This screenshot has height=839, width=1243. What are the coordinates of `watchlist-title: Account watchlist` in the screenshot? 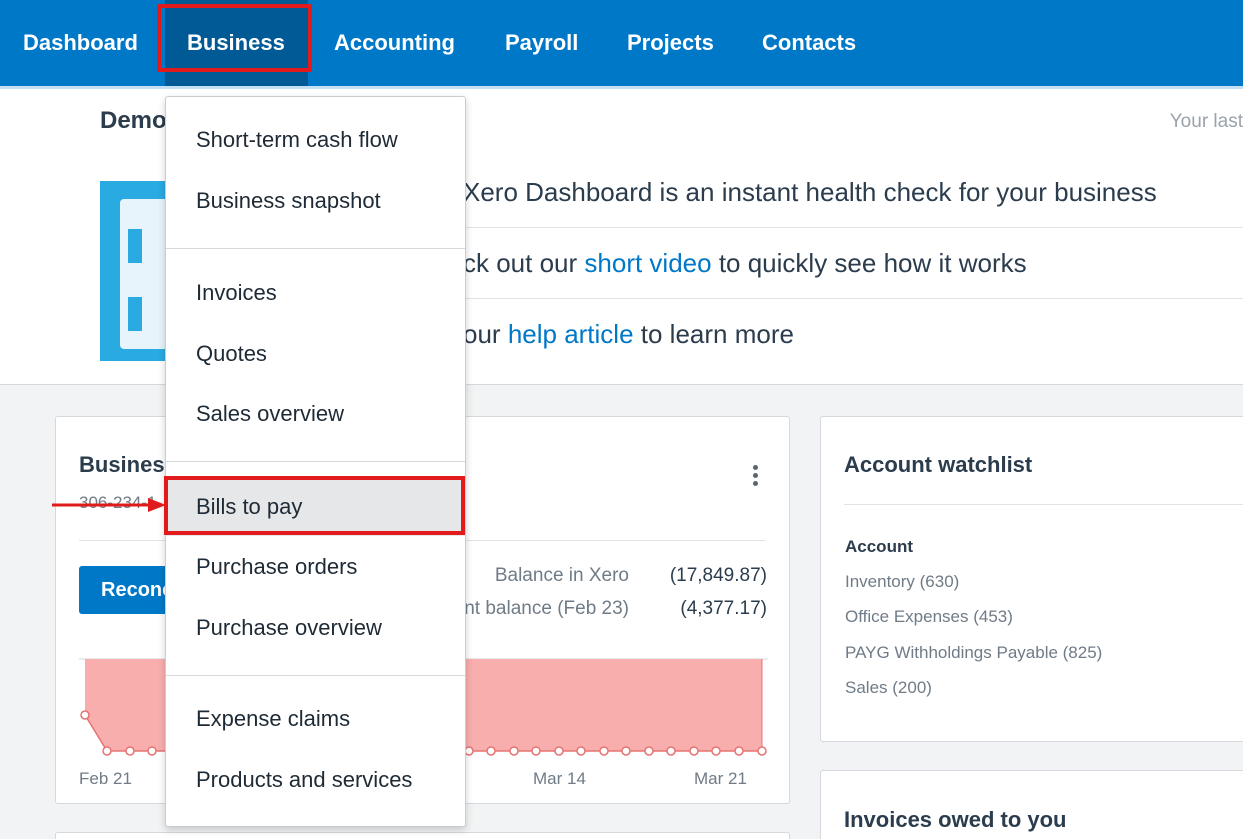 It's located at (938, 464).